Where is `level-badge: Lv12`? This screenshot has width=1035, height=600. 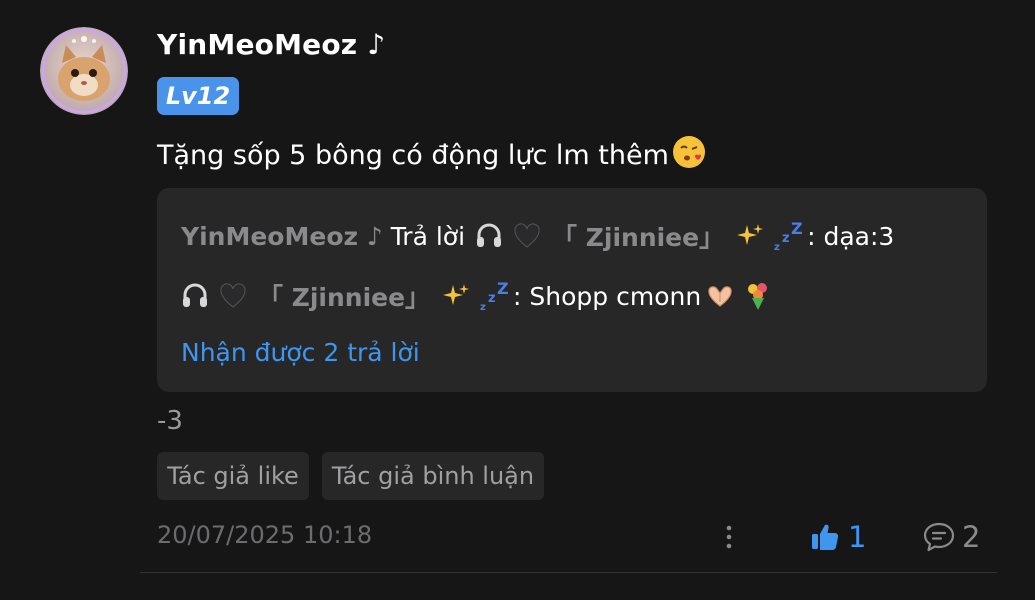
level-badge: Lv12 is located at coordinates (198, 96).